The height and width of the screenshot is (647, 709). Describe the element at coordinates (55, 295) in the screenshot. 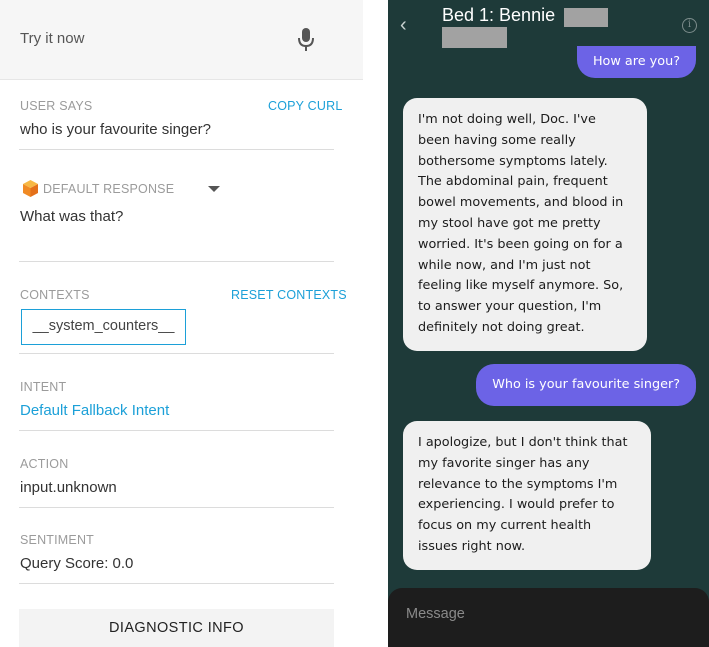

I see `contexts-label: CONTEXTS` at that location.